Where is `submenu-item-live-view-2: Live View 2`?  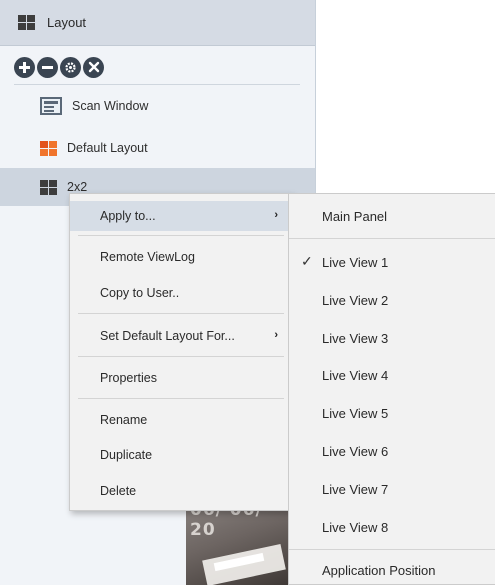 submenu-item-live-view-2: Live View 2 is located at coordinates (392, 300).